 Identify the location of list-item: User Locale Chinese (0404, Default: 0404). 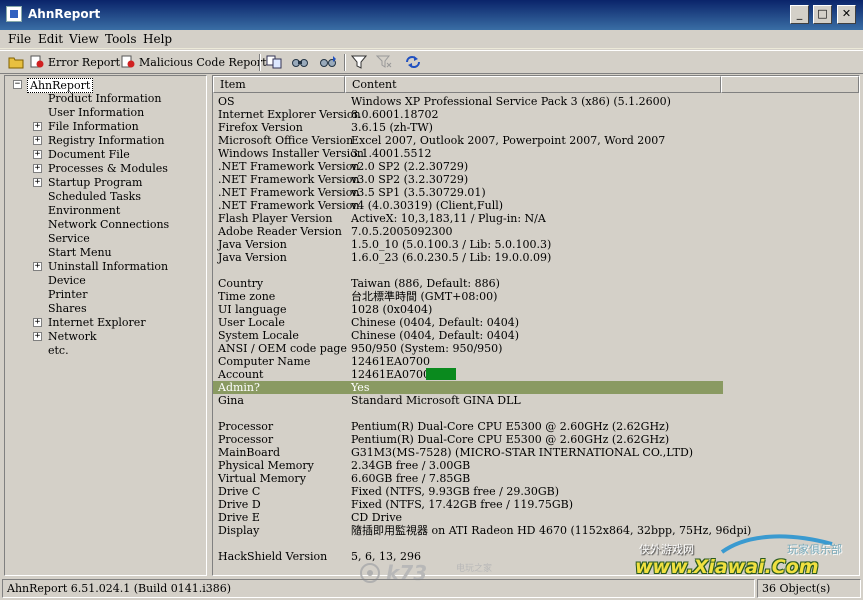
(468, 322).